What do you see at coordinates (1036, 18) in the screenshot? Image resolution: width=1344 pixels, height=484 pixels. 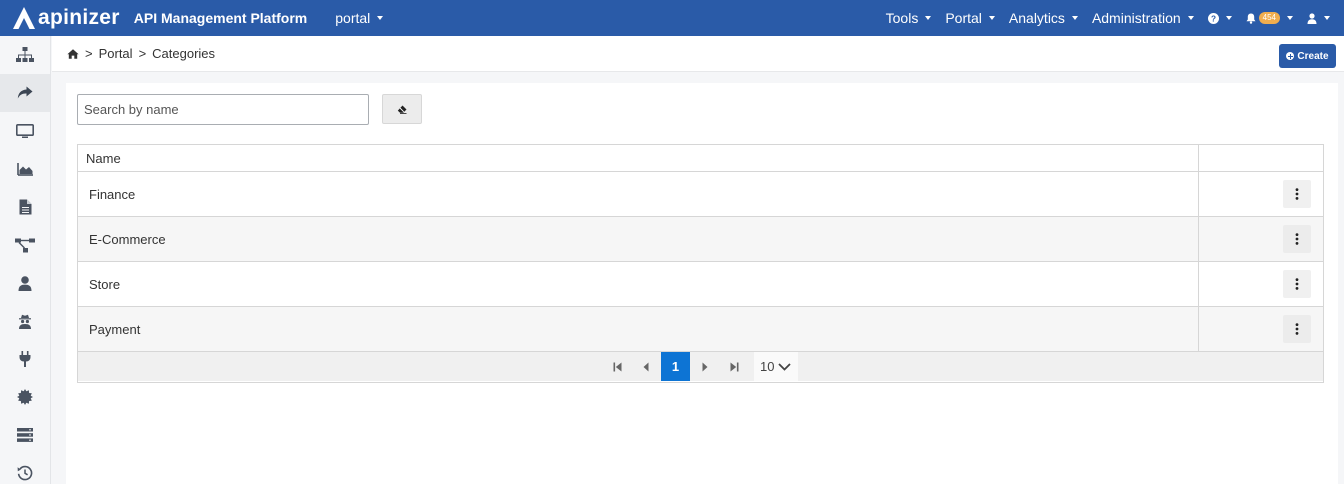 I see `nav-menu-label: Analytics` at bounding box center [1036, 18].